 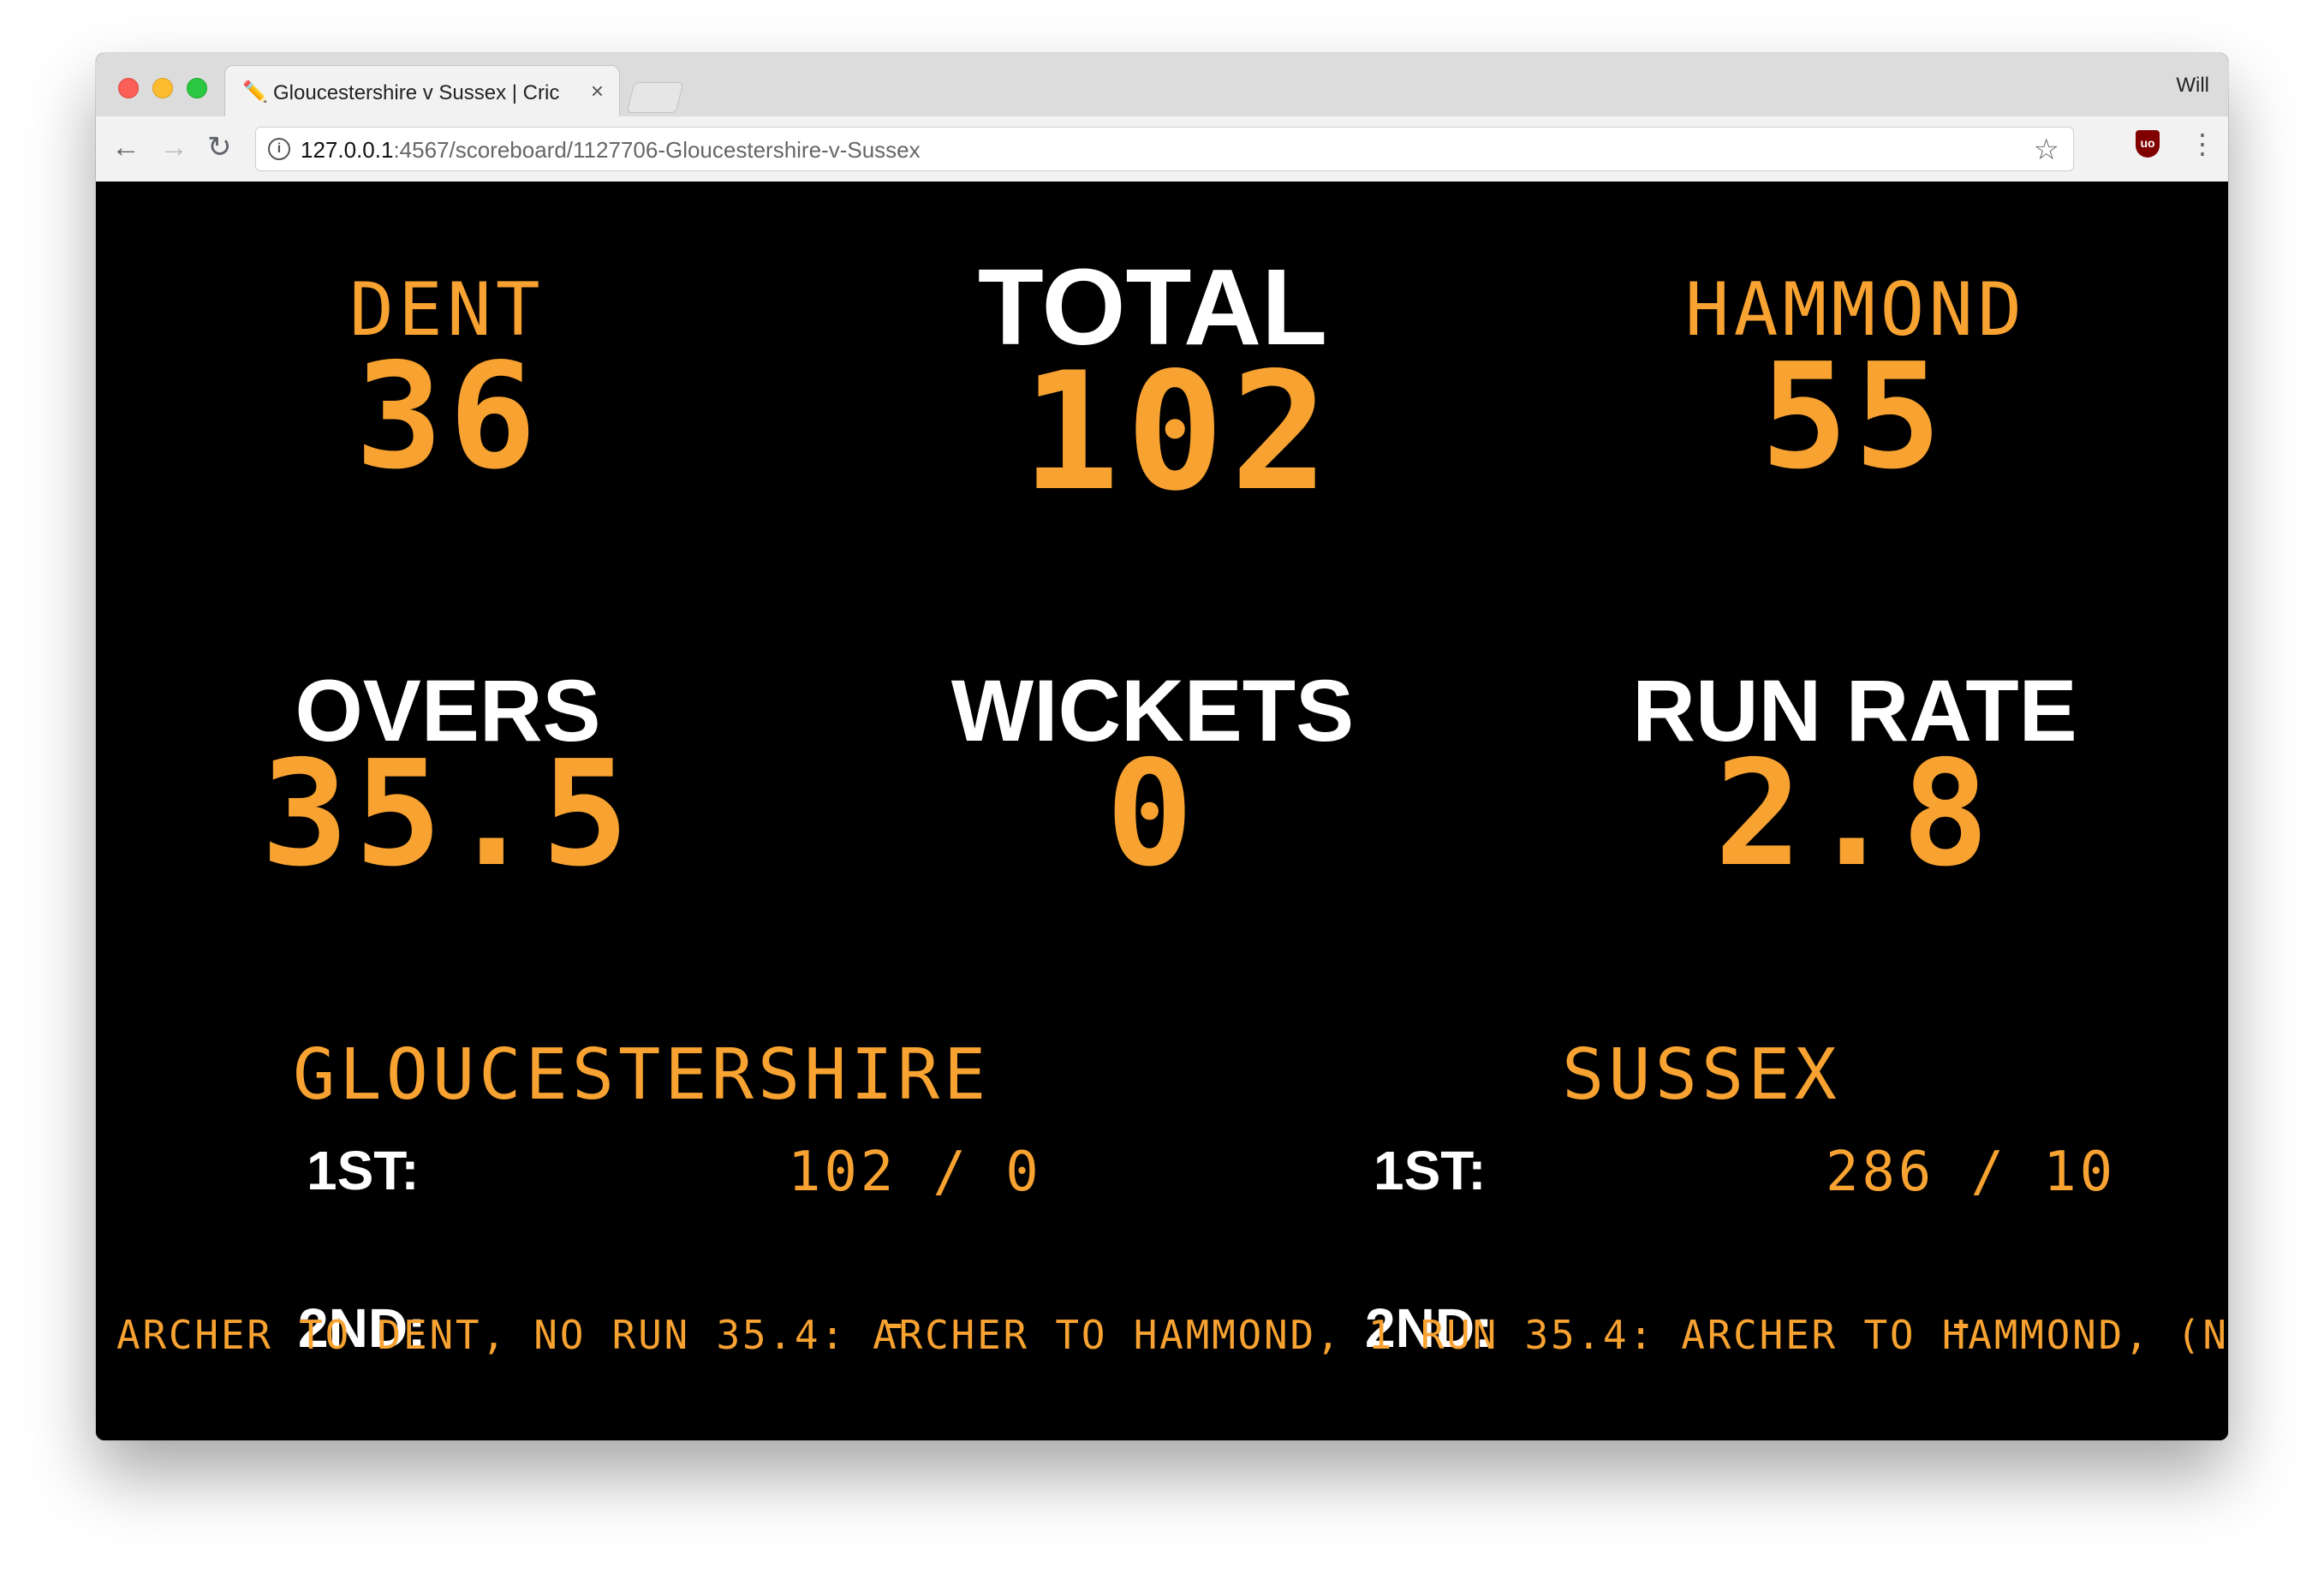 What do you see at coordinates (1430, 1170) in the screenshot?
I see `team2-first-label: 1ST:` at bounding box center [1430, 1170].